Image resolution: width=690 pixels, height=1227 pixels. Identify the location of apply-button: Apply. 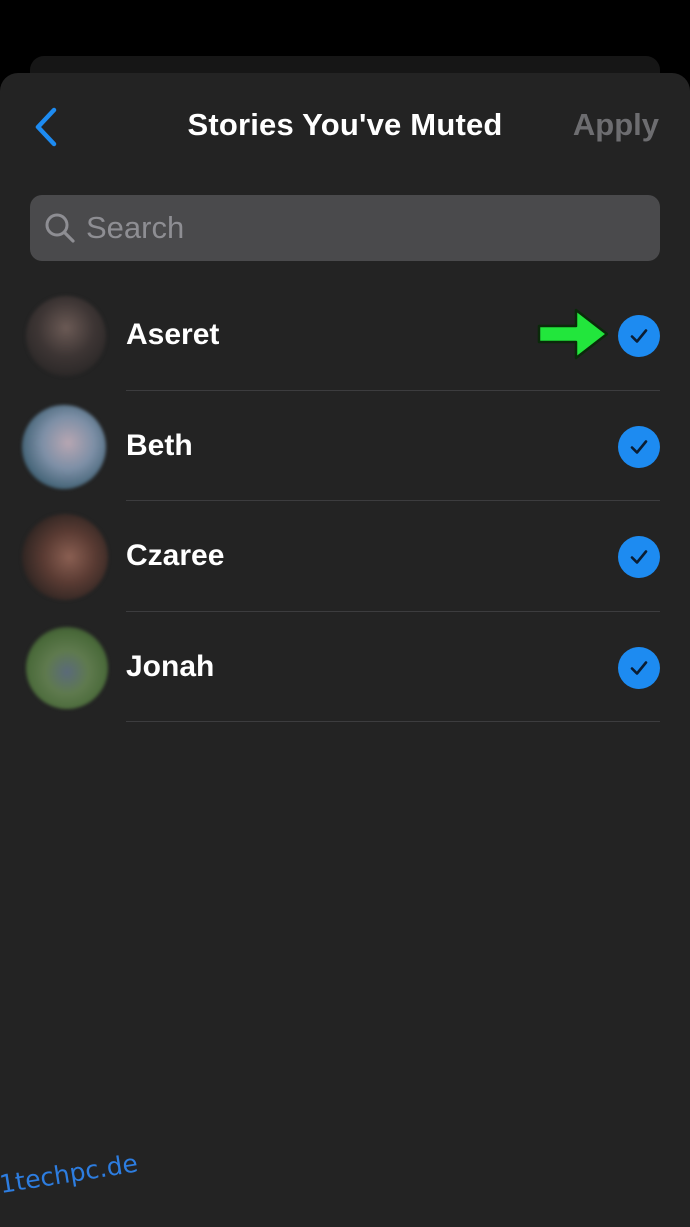
(616, 125).